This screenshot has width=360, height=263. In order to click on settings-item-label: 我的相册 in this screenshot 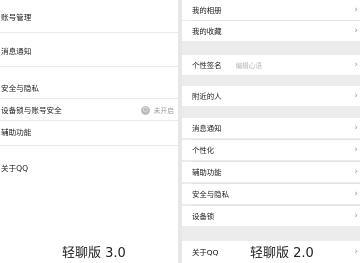, I will do `click(207, 10)`.